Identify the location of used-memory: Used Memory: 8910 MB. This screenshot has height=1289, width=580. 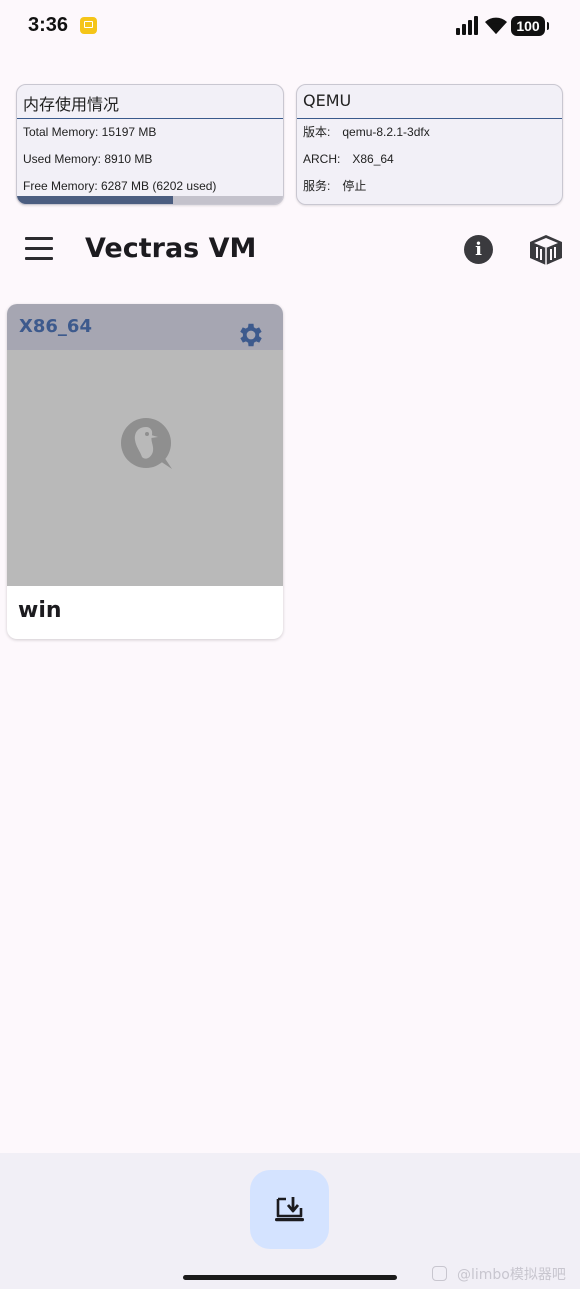
(88, 159).